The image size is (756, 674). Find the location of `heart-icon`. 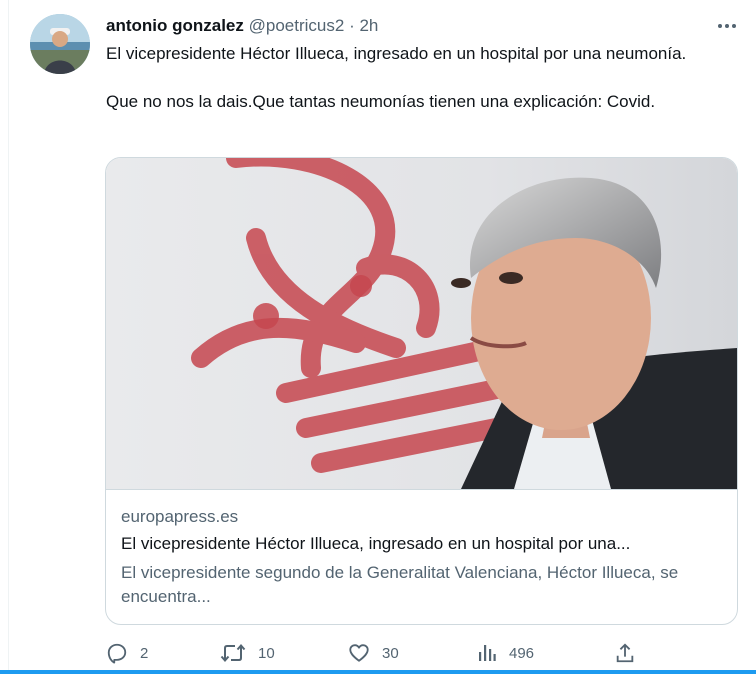

heart-icon is located at coordinates (359, 653).